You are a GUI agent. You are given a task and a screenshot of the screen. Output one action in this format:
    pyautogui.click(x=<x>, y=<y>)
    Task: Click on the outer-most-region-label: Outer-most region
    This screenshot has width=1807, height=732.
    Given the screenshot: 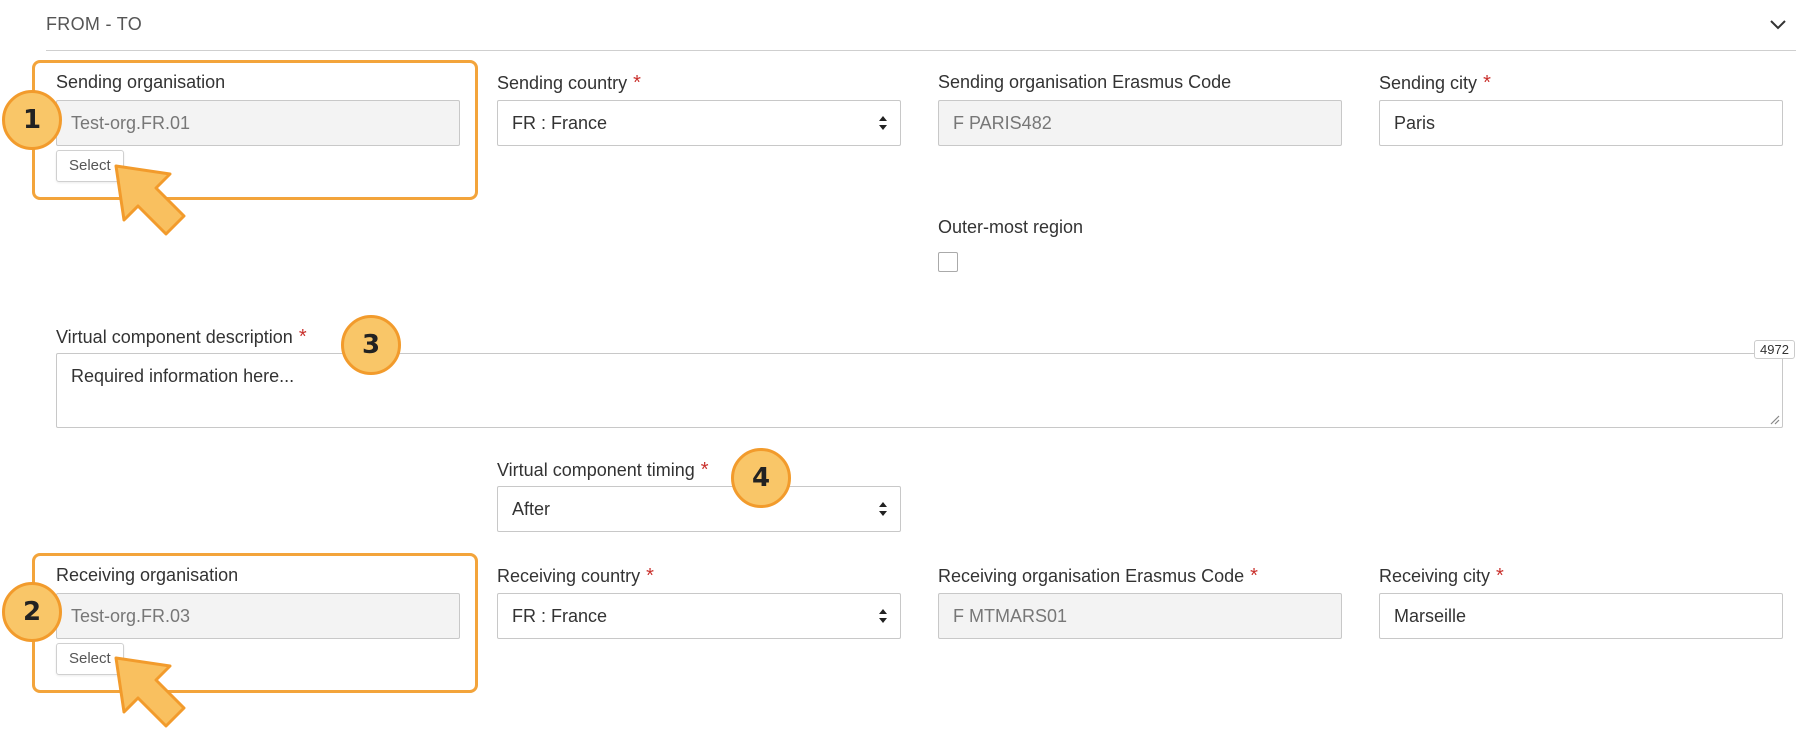 What is the action you would take?
    pyautogui.click(x=1011, y=227)
    